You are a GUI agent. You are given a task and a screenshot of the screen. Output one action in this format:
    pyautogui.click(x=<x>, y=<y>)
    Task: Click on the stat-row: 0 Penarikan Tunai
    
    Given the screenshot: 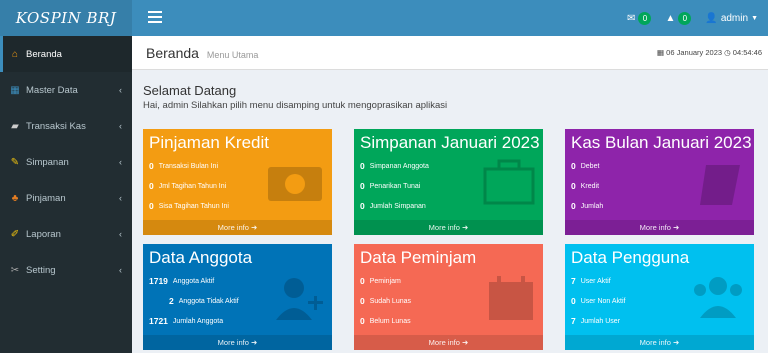 What is the action you would take?
    pyautogui.click(x=390, y=186)
    